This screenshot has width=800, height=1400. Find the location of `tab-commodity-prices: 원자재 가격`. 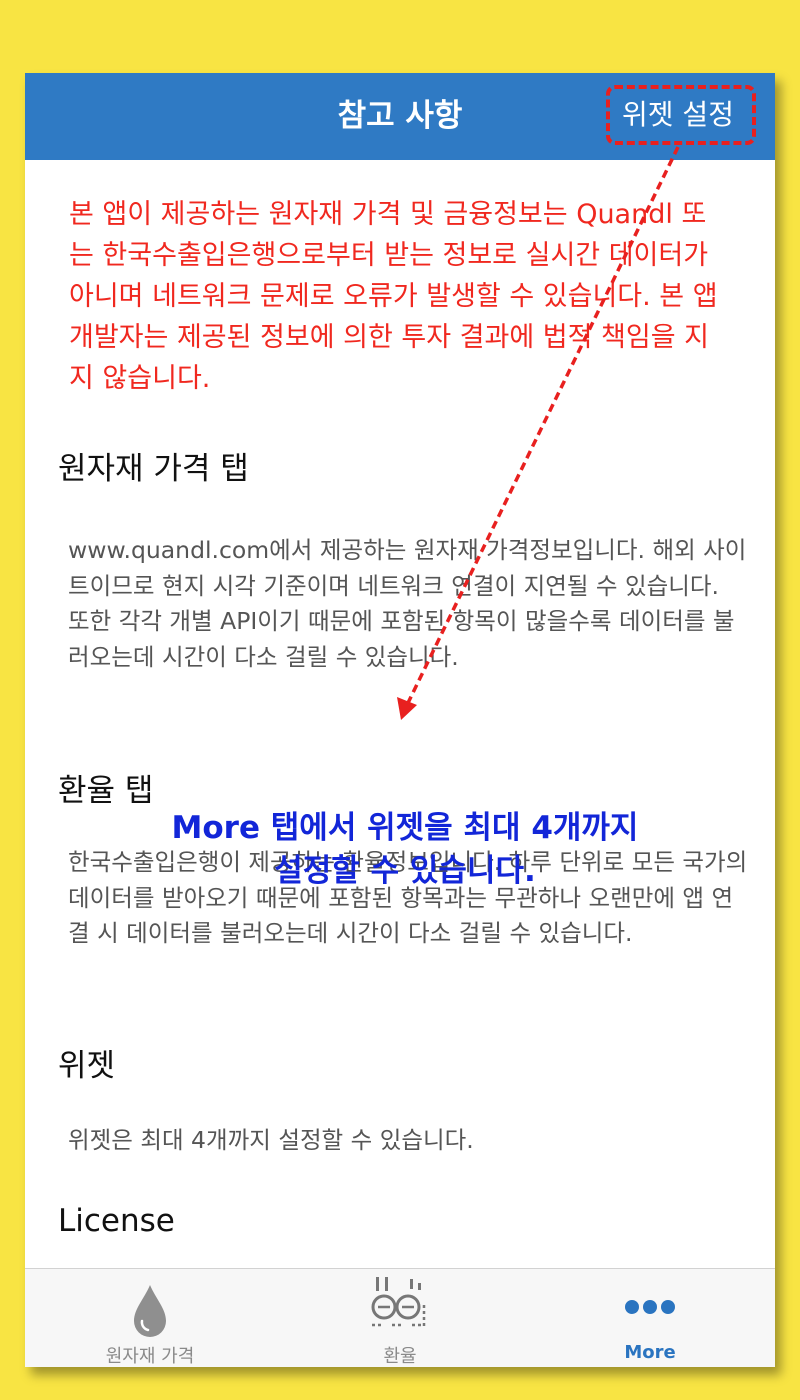

tab-commodity-prices: 원자재 가격 is located at coordinates (150, 1318).